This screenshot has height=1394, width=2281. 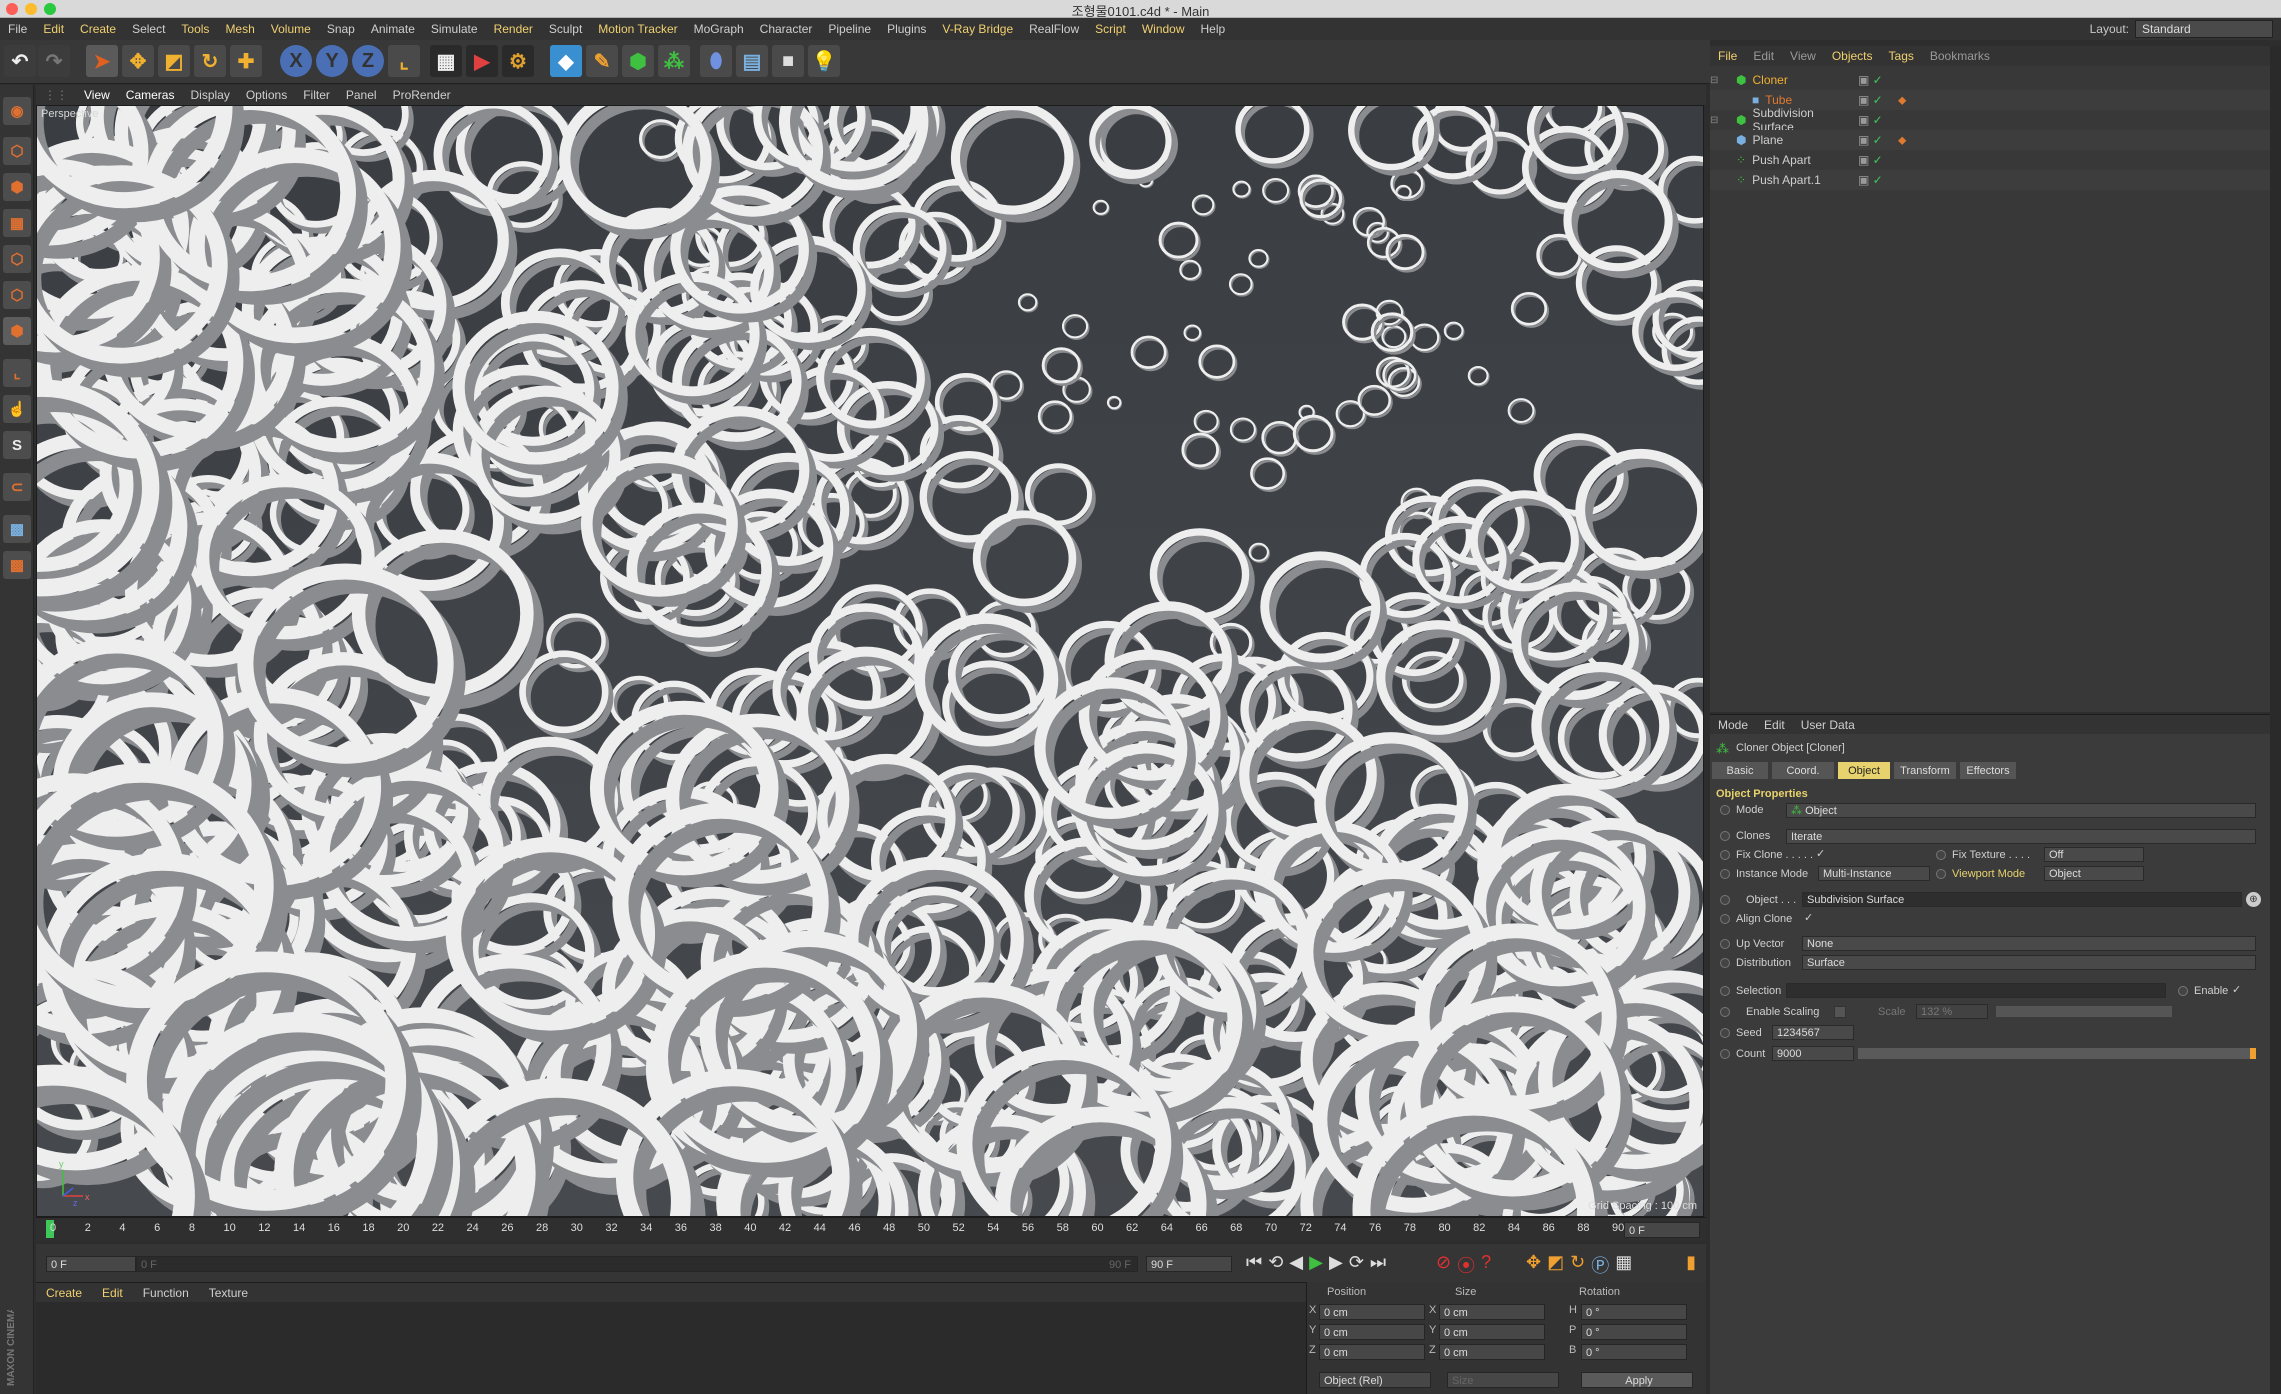 What do you see at coordinates (266, 95) in the screenshot?
I see `viewport-menu-options: Options` at bounding box center [266, 95].